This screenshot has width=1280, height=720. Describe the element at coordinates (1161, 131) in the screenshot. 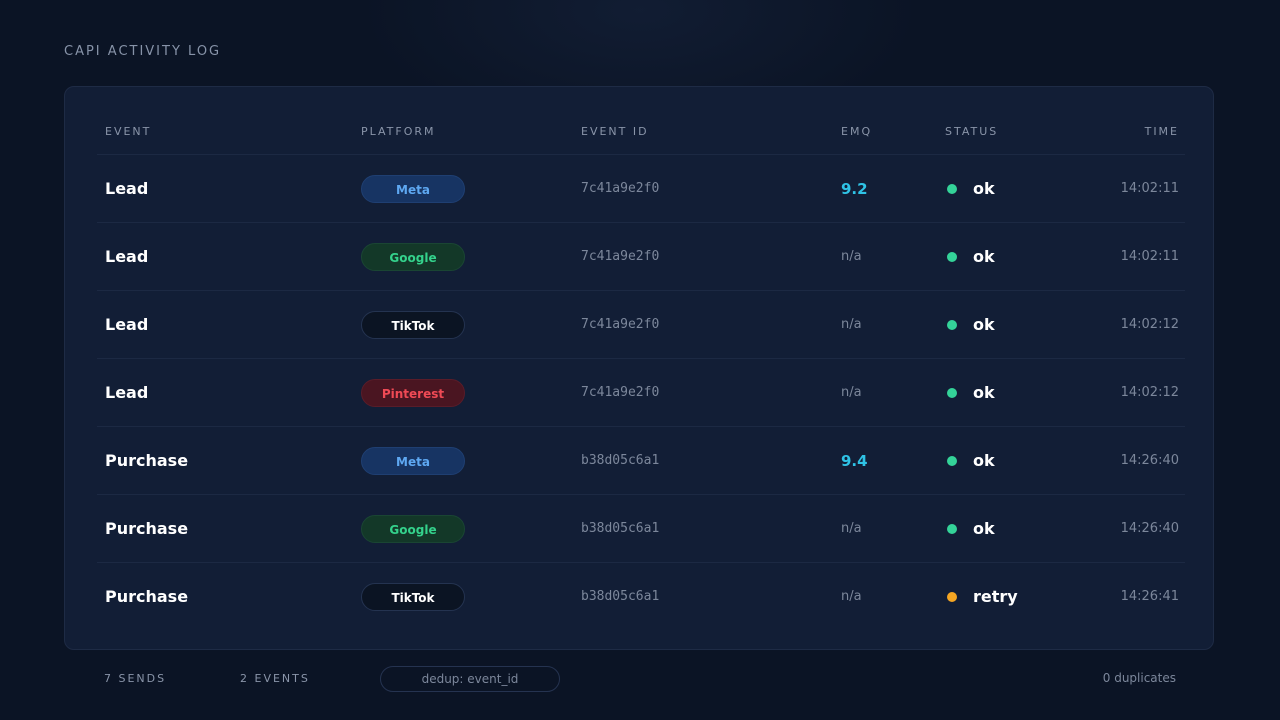

I see `column-header-time: TIME` at that location.